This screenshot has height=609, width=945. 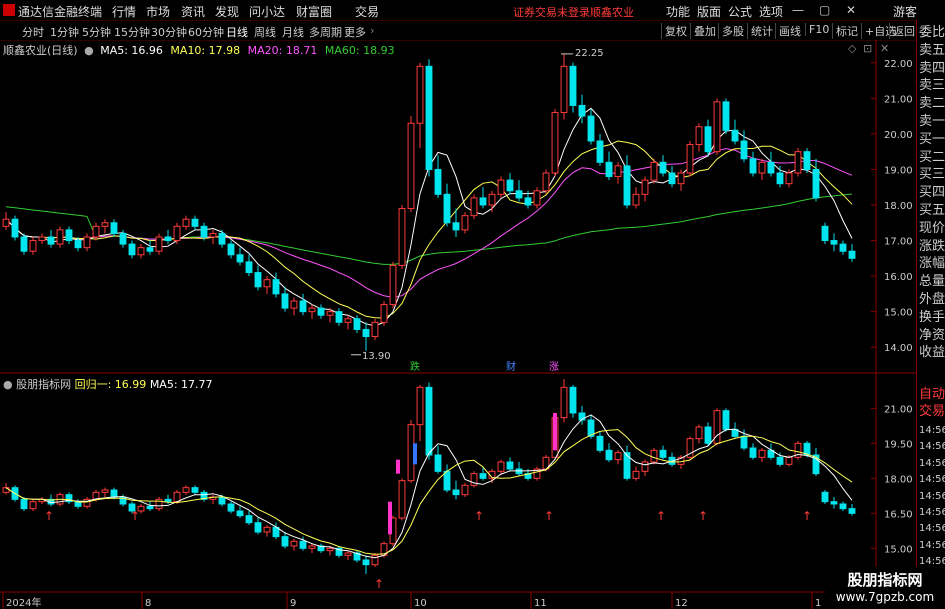 I want to click on menu-faxian: 发现, so click(x=227, y=11).